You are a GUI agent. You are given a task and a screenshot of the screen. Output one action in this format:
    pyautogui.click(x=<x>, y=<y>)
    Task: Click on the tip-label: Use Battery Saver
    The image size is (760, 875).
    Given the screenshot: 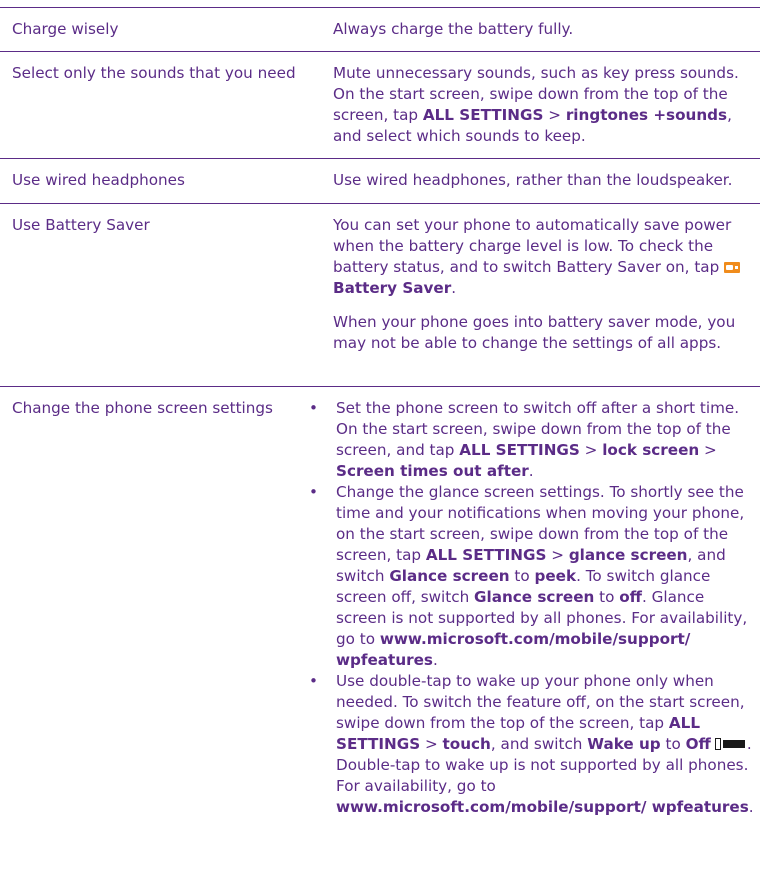 What is the action you would take?
    pyautogui.click(x=81, y=225)
    